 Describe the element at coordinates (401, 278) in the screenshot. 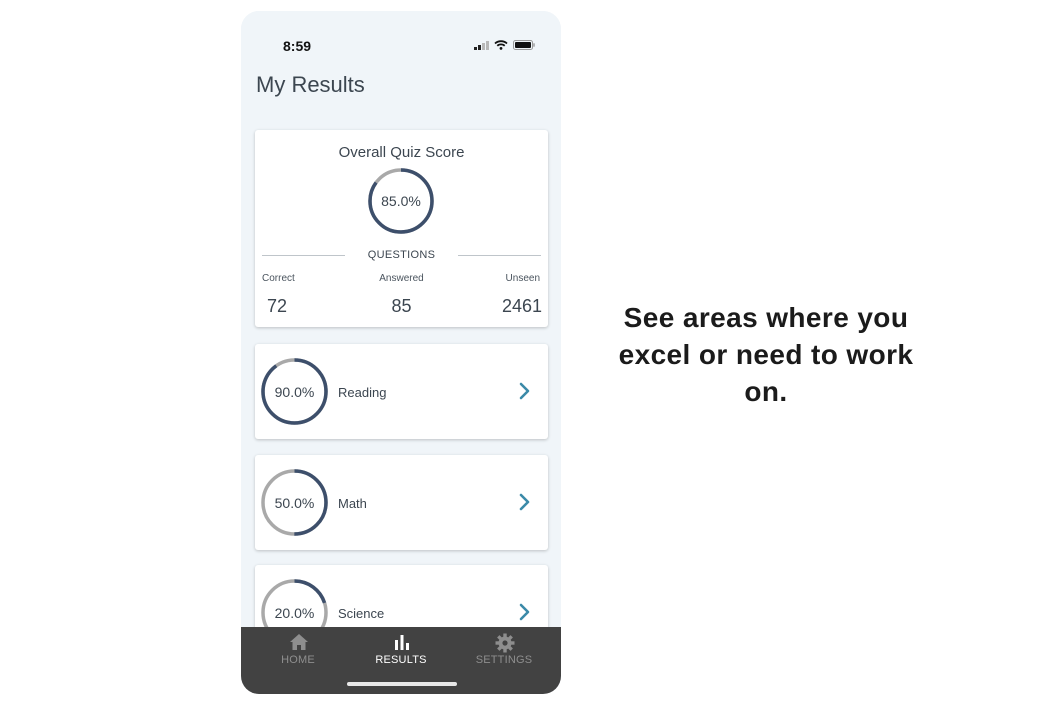

I see `stat-answered-label: Answered` at that location.